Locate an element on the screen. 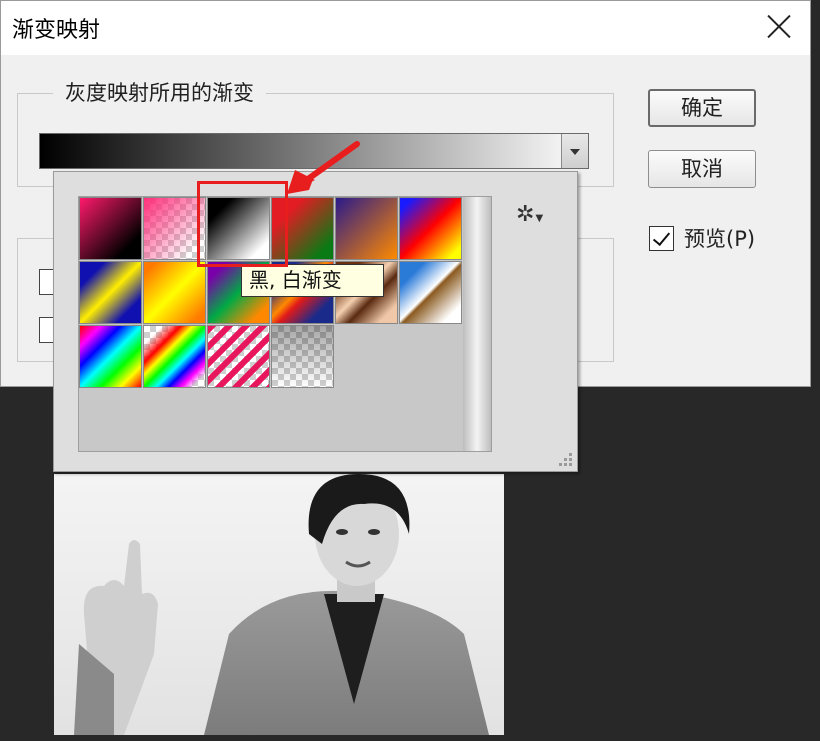 This screenshot has width=820, height=741. resize-grip-icon is located at coordinates (566, 460).